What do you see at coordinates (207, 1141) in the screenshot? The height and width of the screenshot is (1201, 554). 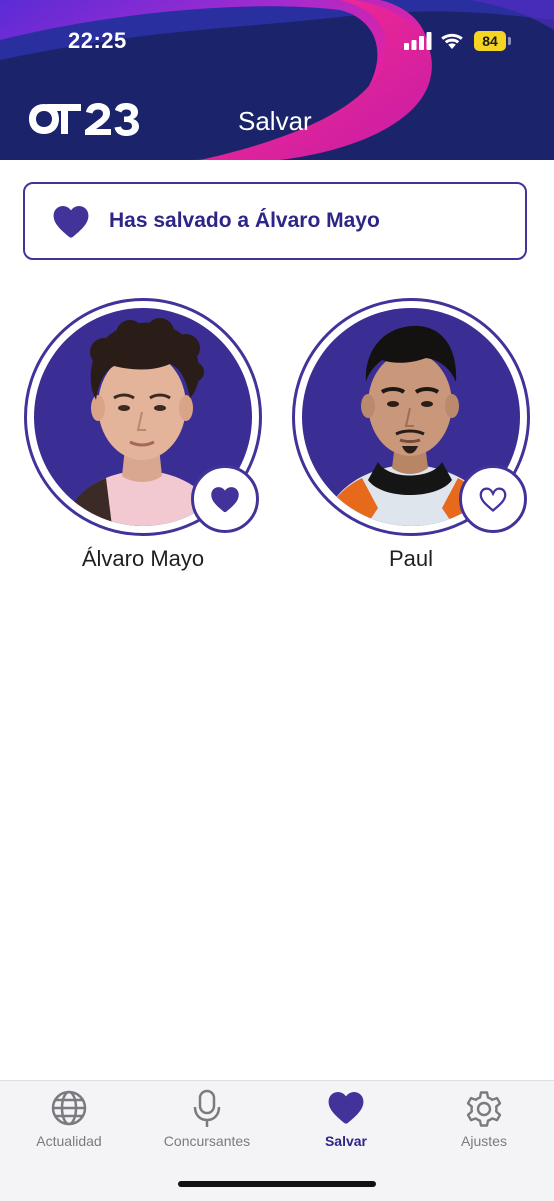 I see `tab-label: Concursantes` at bounding box center [207, 1141].